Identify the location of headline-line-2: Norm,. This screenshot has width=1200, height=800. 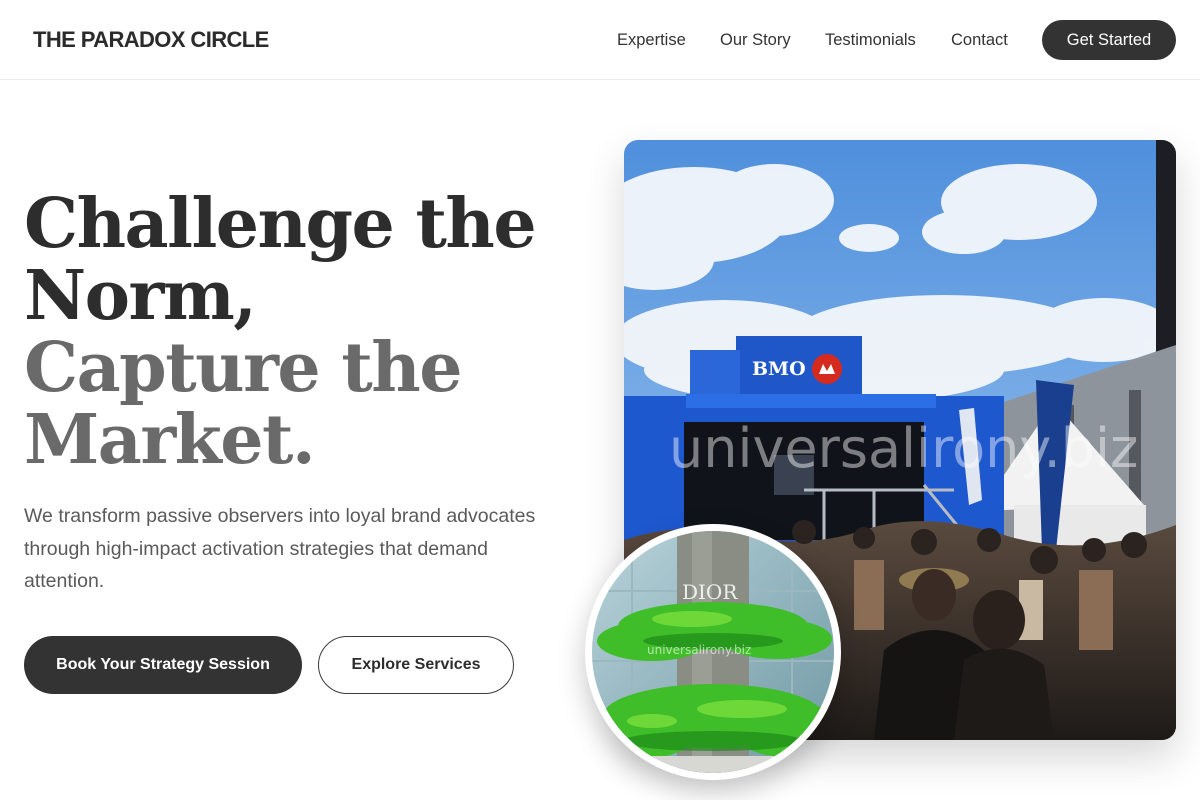
(140, 296).